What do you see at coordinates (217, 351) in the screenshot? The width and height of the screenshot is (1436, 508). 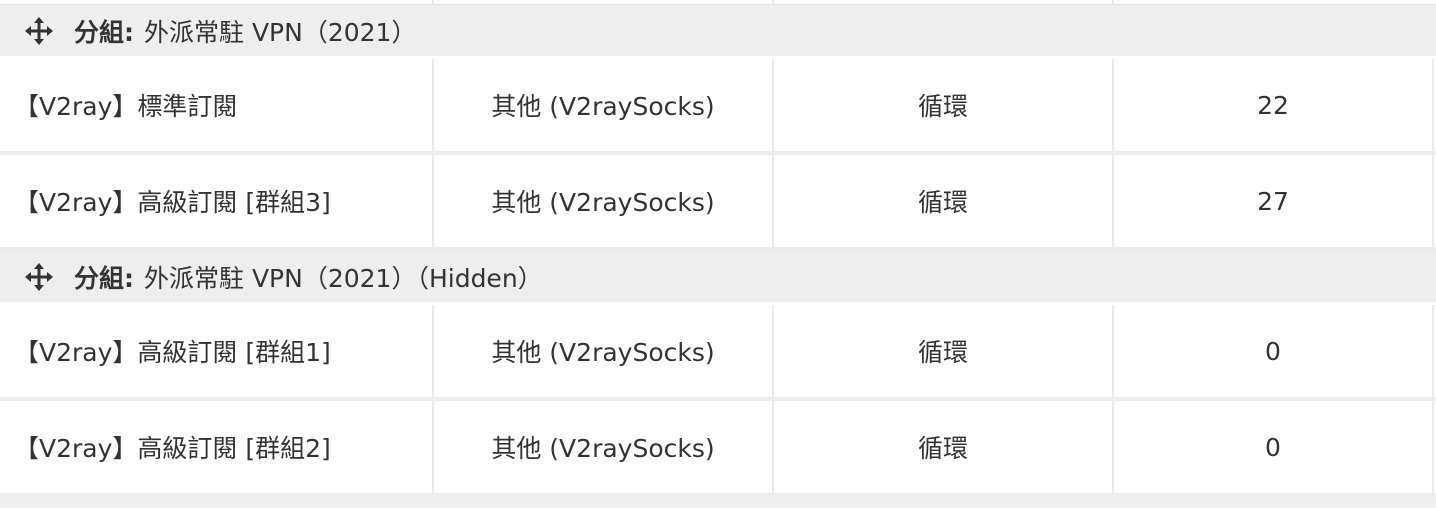 I see `product-name: 【V2ray】高級訂閱 [群組1]` at bounding box center [217, 351].